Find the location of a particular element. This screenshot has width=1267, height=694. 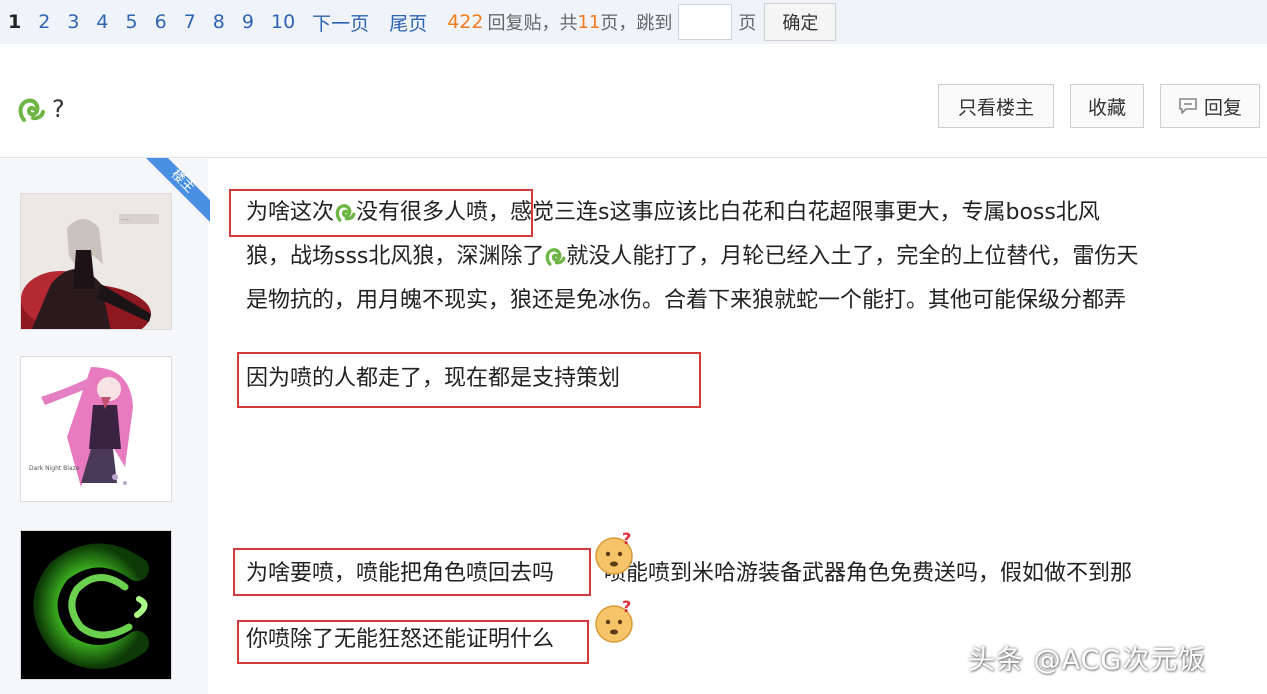

post-1-text-f: 是物抗的，用月魄不现实，狼还是免冰伤。合着下来狼就蛇一个能打。其他可能保级分都弄 is located at coordinates (686, 300).